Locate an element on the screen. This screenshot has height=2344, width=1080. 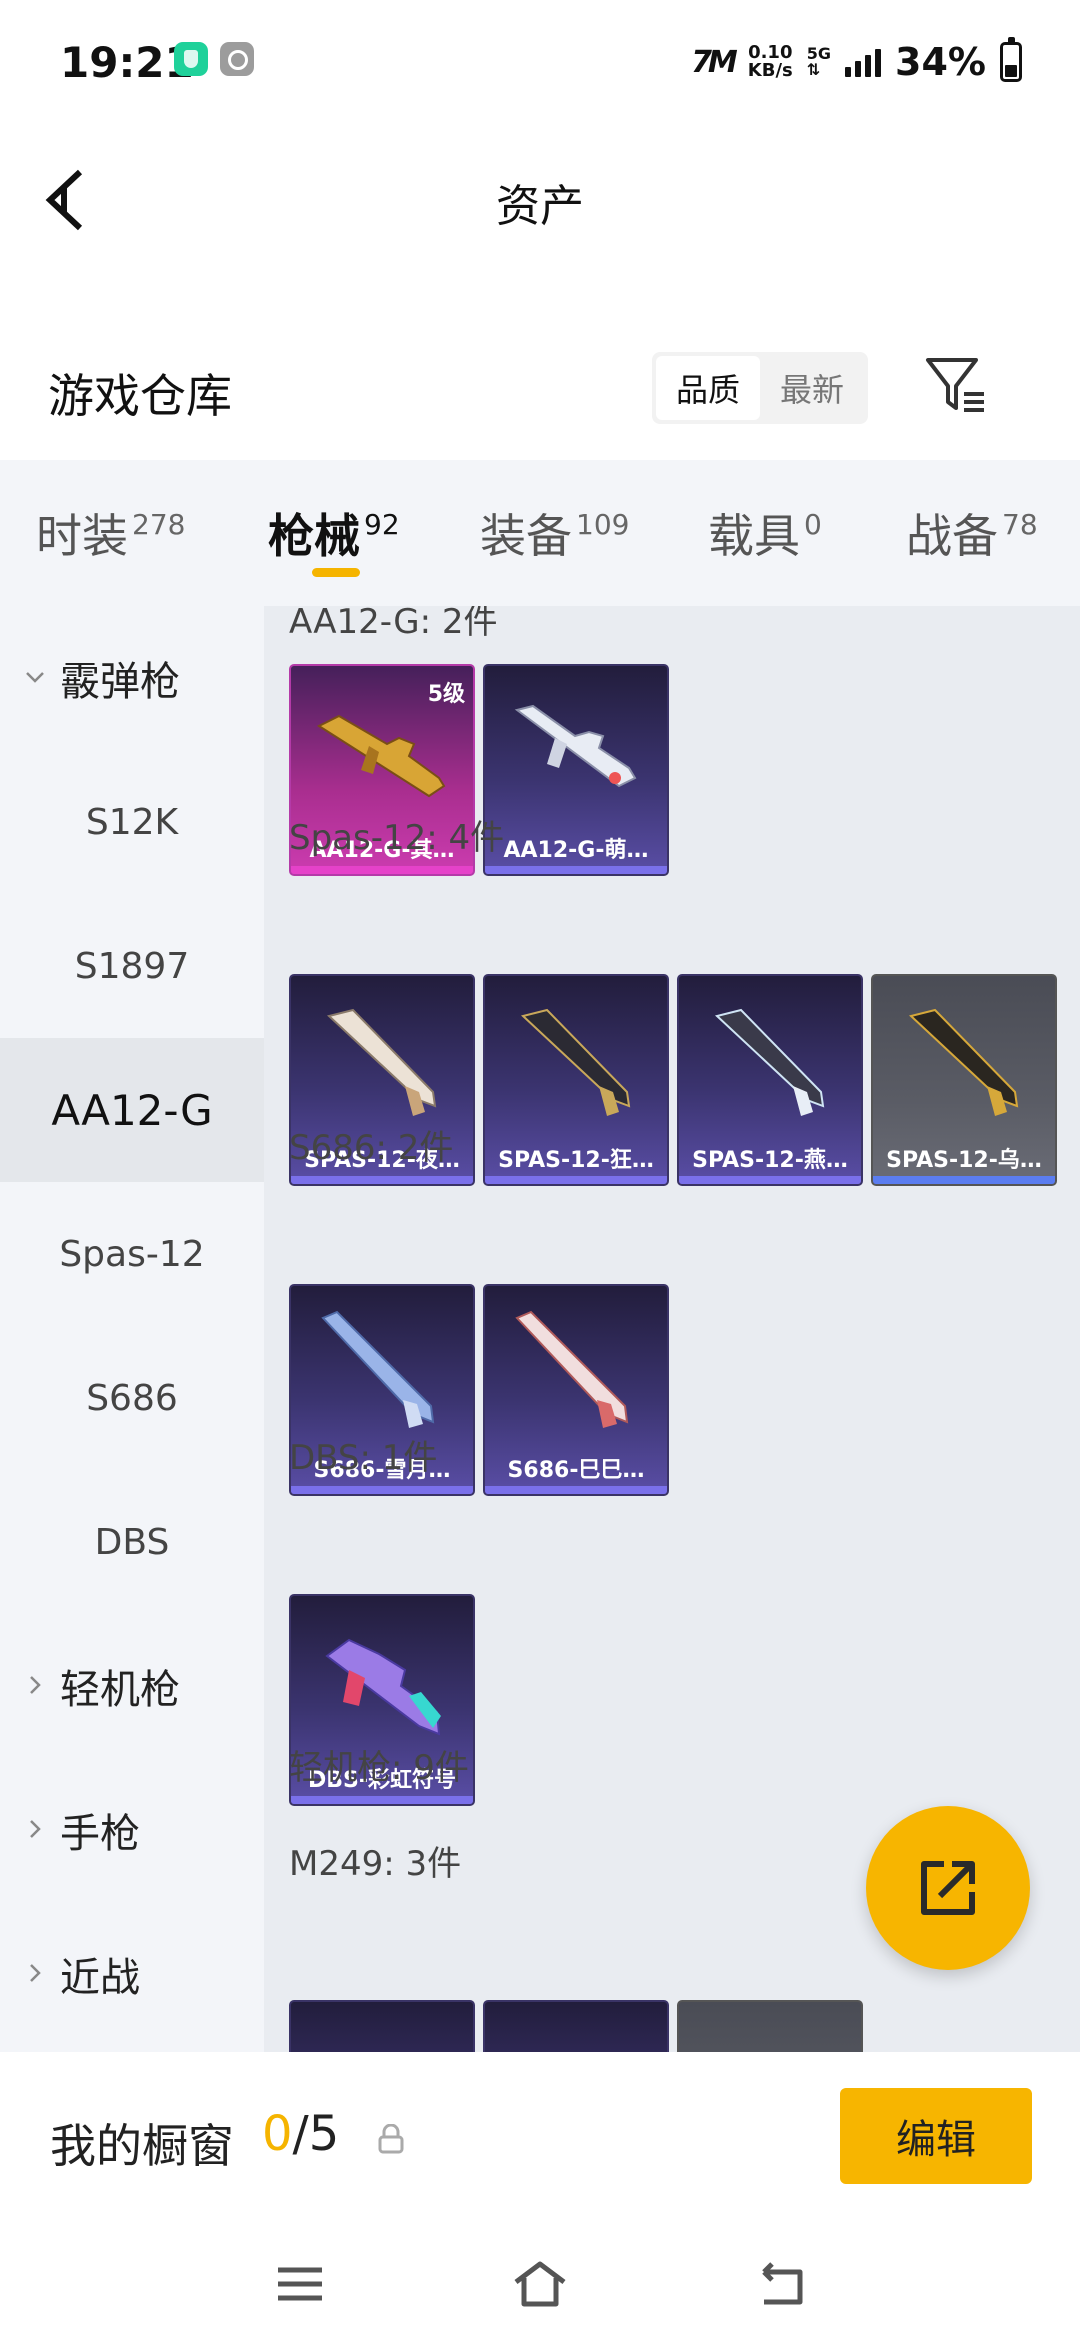
sidebar-item-s1897: S1897 is located at coordinates (132, 966).